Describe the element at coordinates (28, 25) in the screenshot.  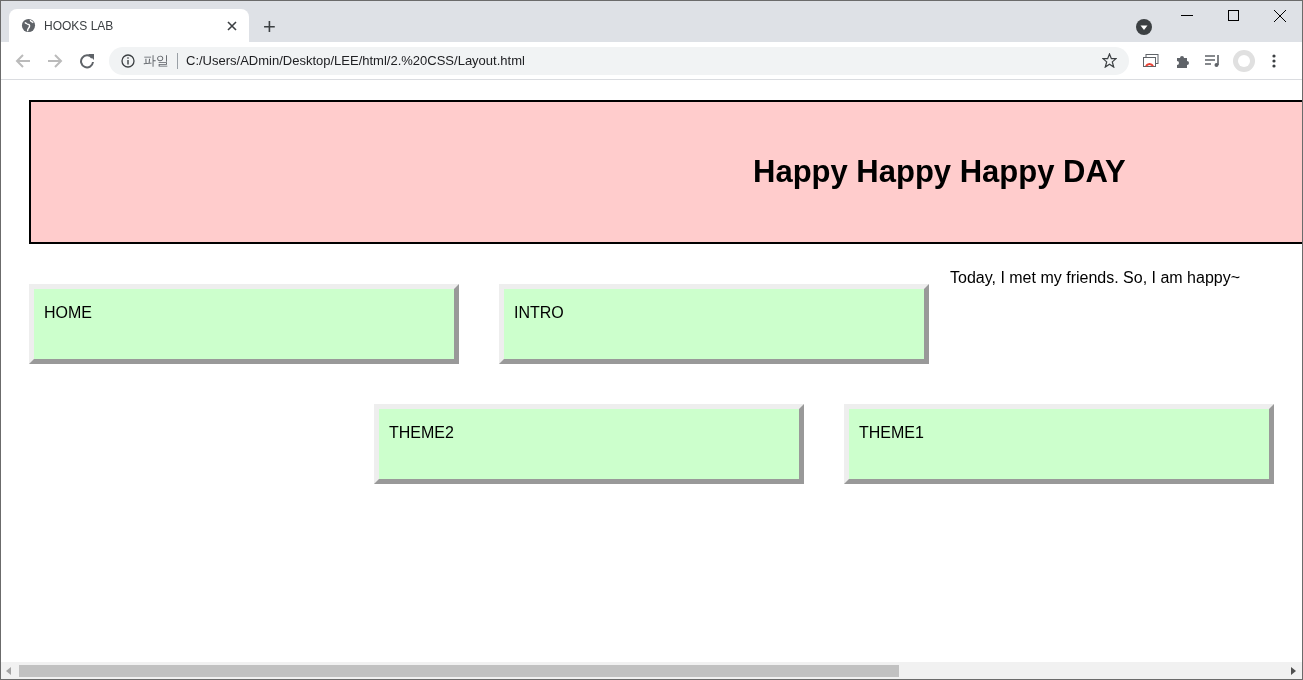
I see `globe-icon` at that location.